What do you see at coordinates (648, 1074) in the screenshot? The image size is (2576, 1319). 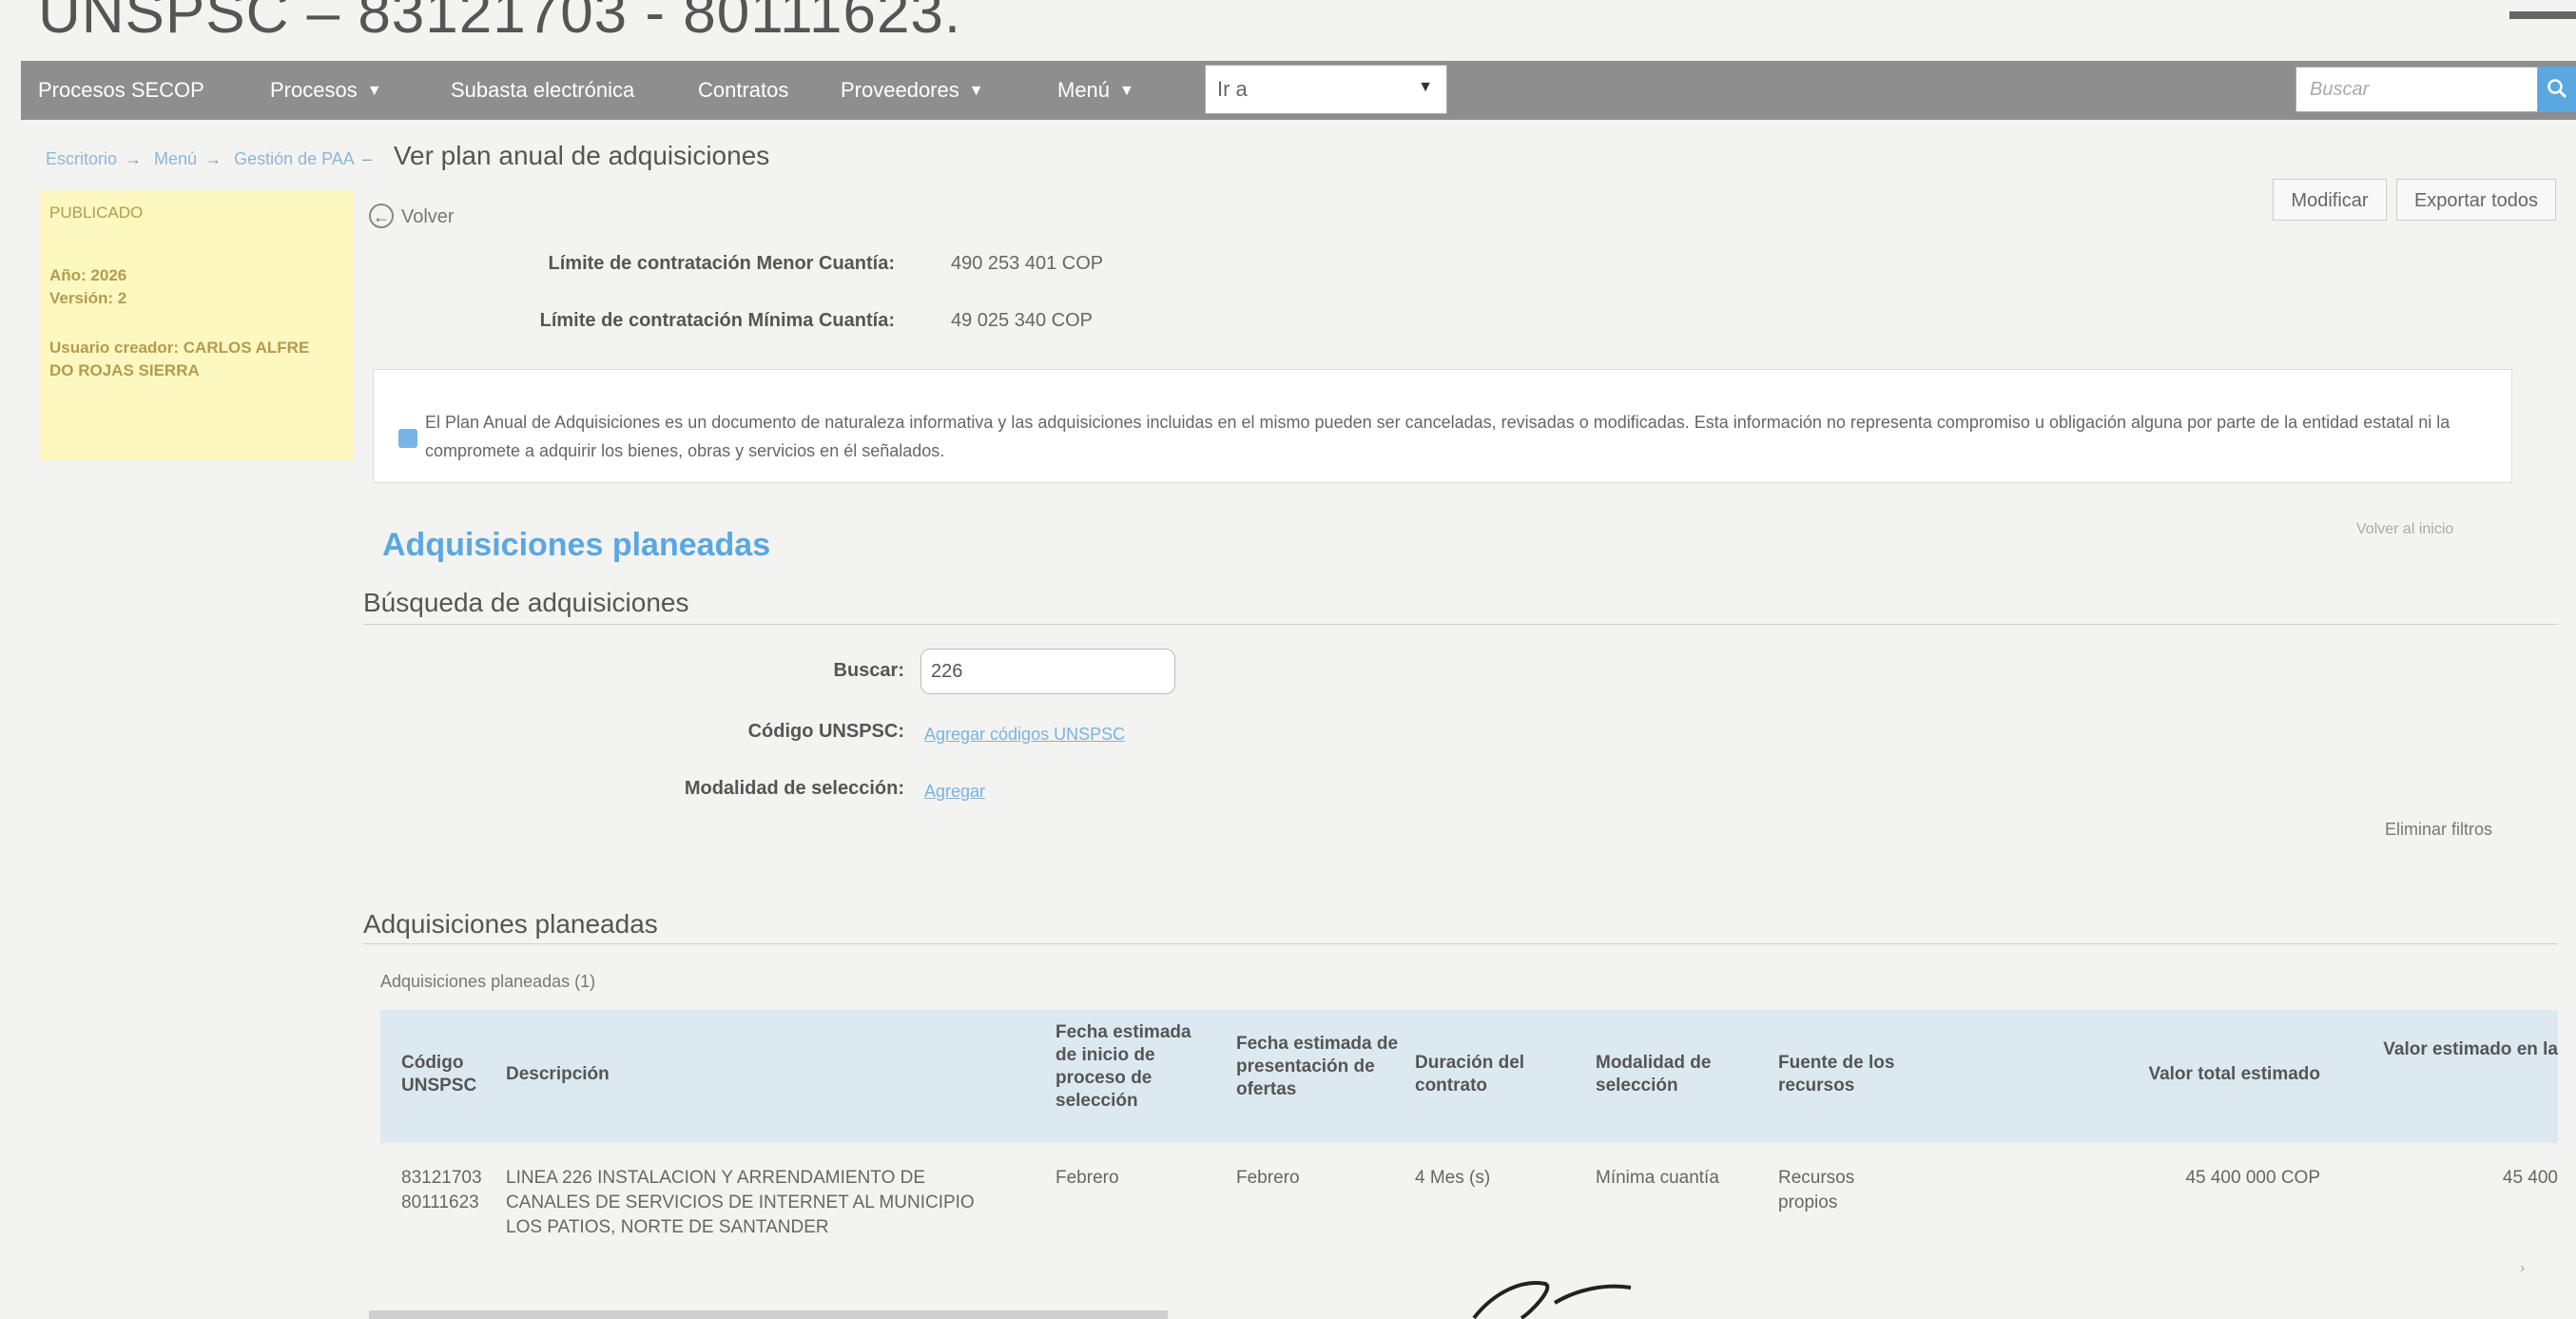 I see `column-header: Descripción` at bounding box center [648, 1074].